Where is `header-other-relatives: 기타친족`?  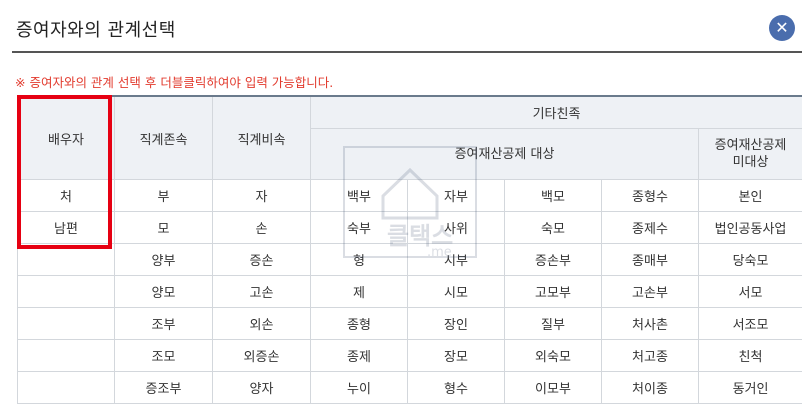 header-other-relatives: 기타친족 is located at coordinates (555, 112).